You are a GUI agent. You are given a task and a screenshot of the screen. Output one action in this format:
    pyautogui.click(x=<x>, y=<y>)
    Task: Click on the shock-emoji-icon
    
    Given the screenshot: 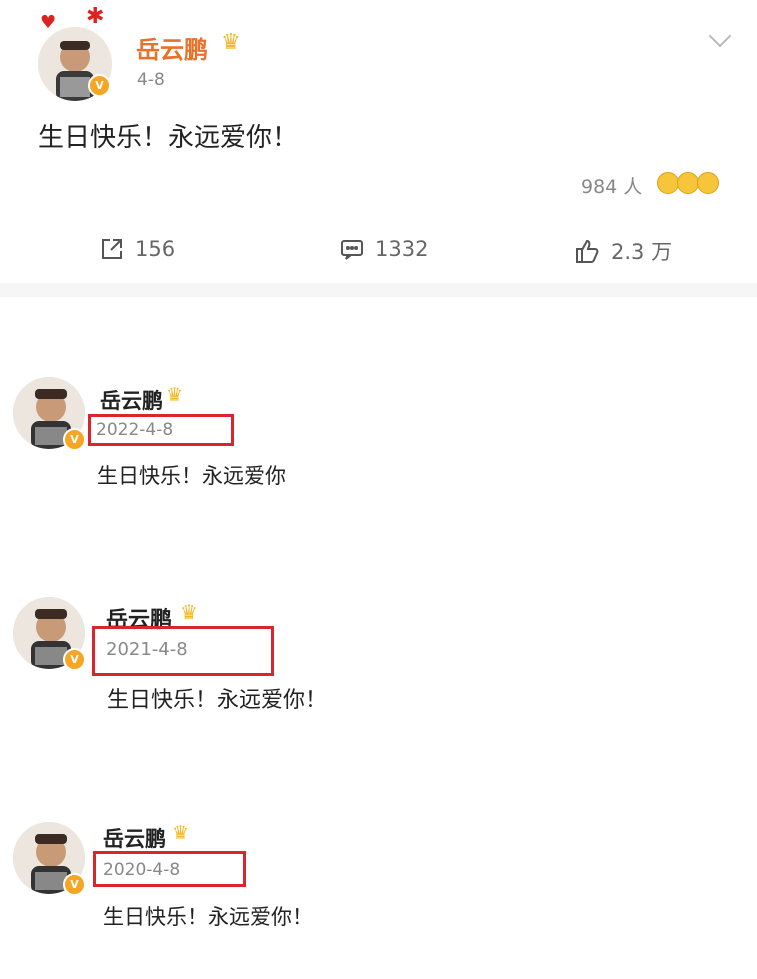 What is the action you would take?
    pyautogui.click(x=708, y=183)
    